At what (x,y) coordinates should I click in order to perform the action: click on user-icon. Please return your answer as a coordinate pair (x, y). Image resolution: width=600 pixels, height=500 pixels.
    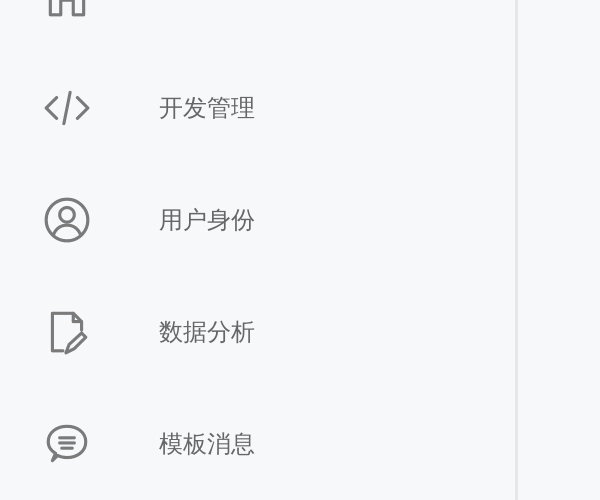
    Looking at the image, I should click on (67, 220).